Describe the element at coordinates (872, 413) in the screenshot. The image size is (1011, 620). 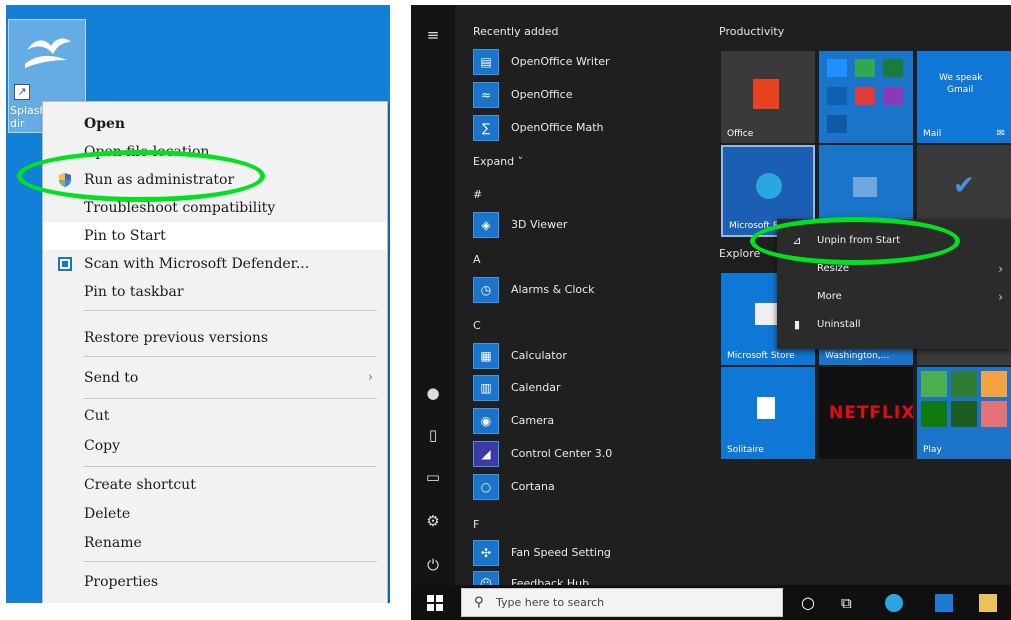
I see `netflix-logo: NETFLIX` at that location.